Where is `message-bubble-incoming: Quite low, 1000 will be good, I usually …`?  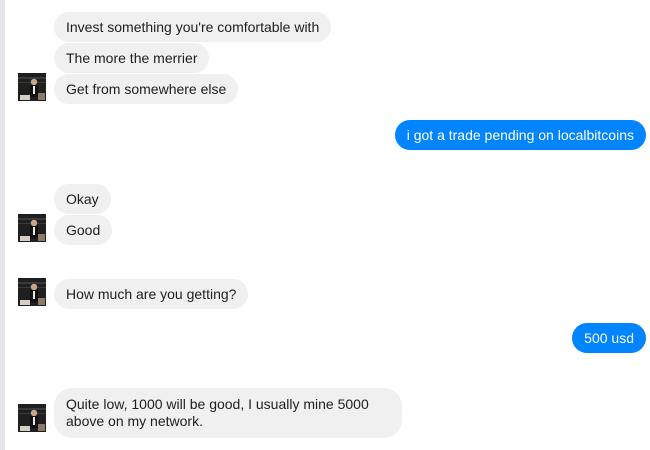
message-bubble-incoming: Quite low, 1000 will be good, I usually … is located at coordinates (228, 413).